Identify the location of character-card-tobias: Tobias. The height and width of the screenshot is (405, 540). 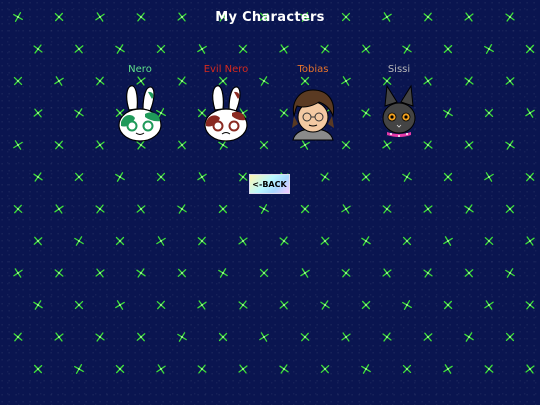
(313, 103).